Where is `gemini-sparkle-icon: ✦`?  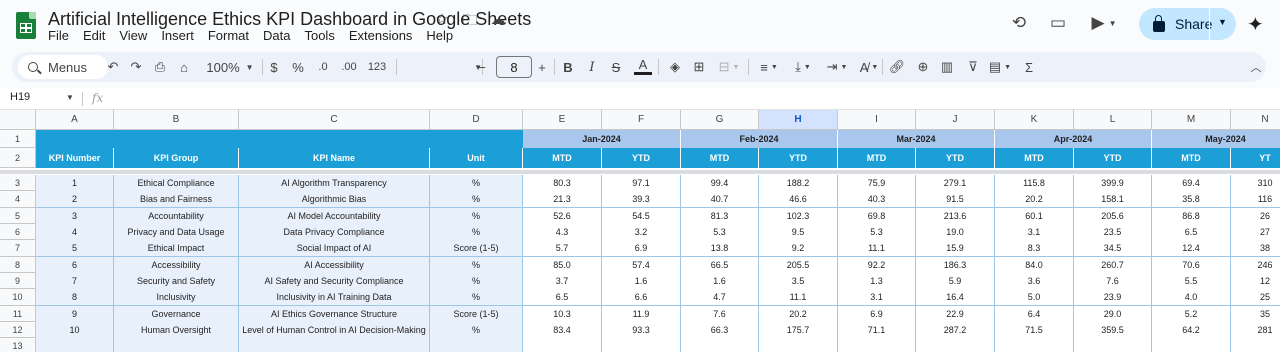 gemini-sparkle-icon: ✦ is located at coordinates (1255, 24).